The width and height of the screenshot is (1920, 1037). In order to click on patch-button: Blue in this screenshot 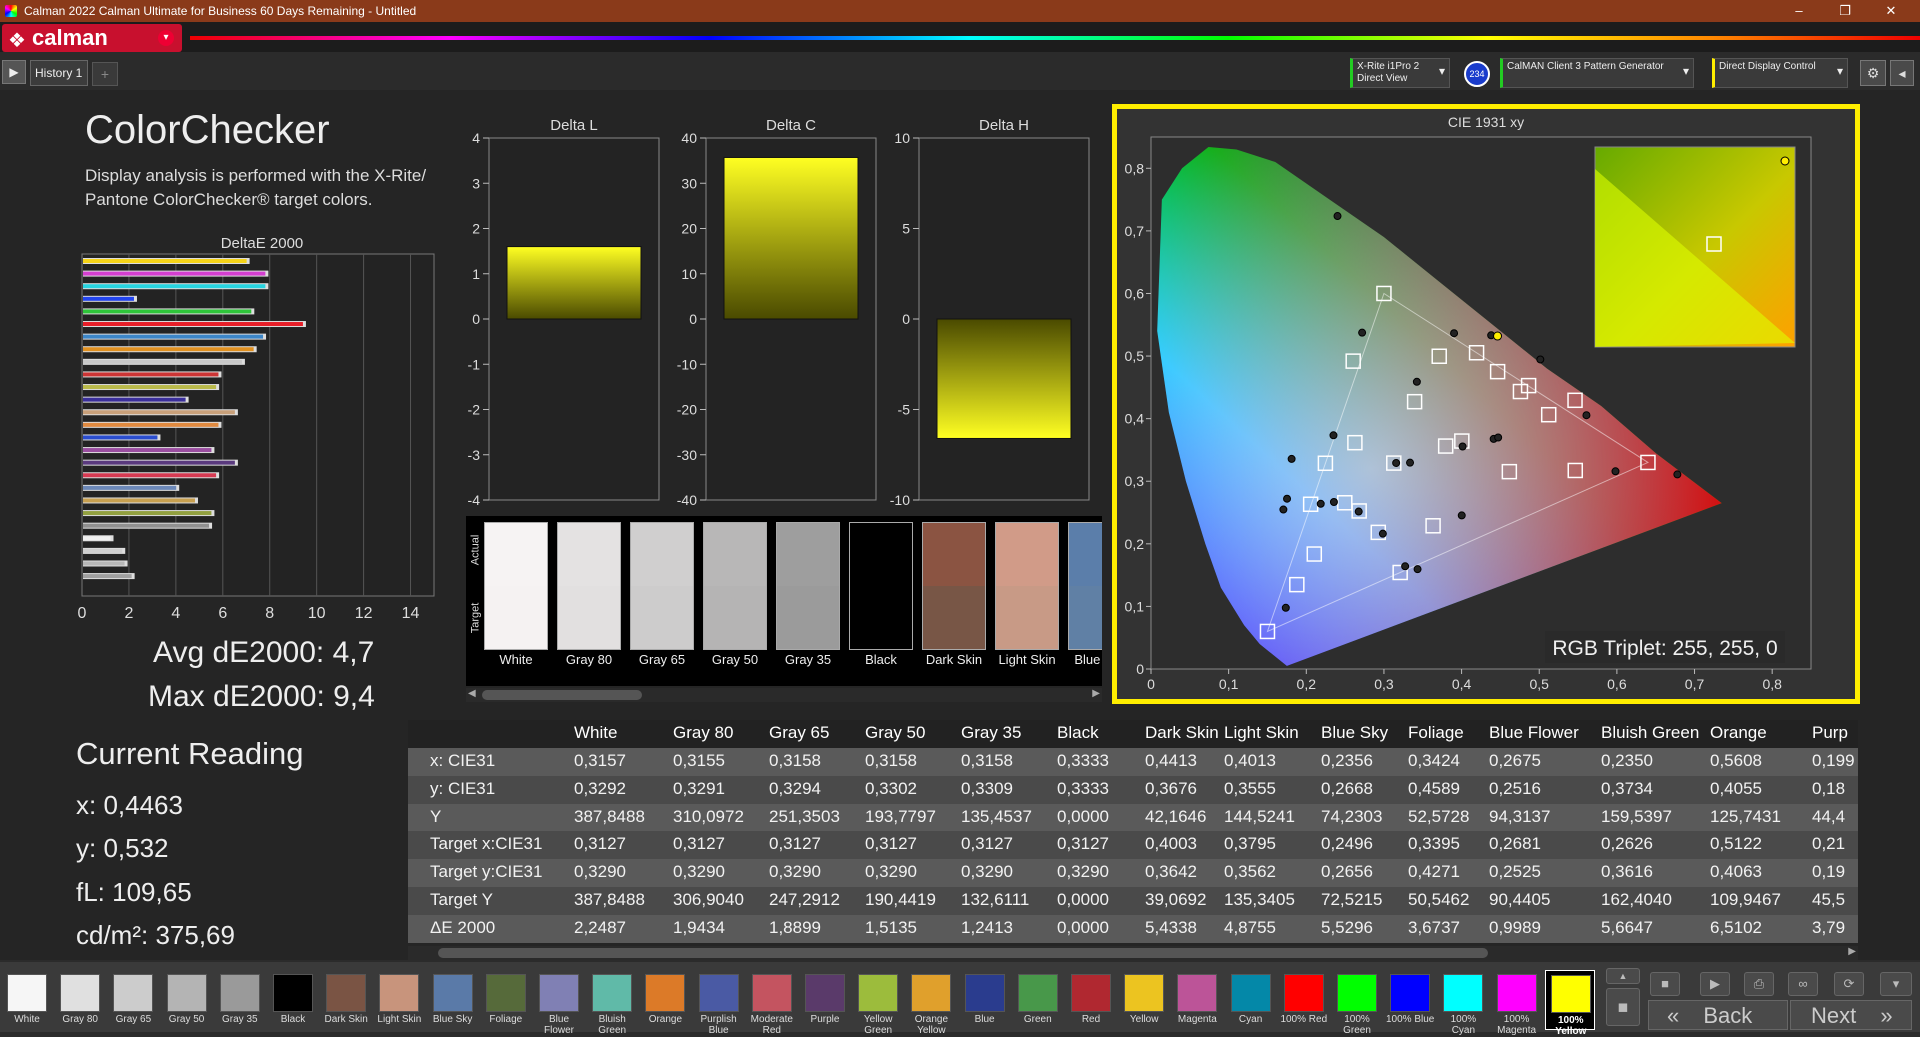, I will do `click(985, 1000)`.